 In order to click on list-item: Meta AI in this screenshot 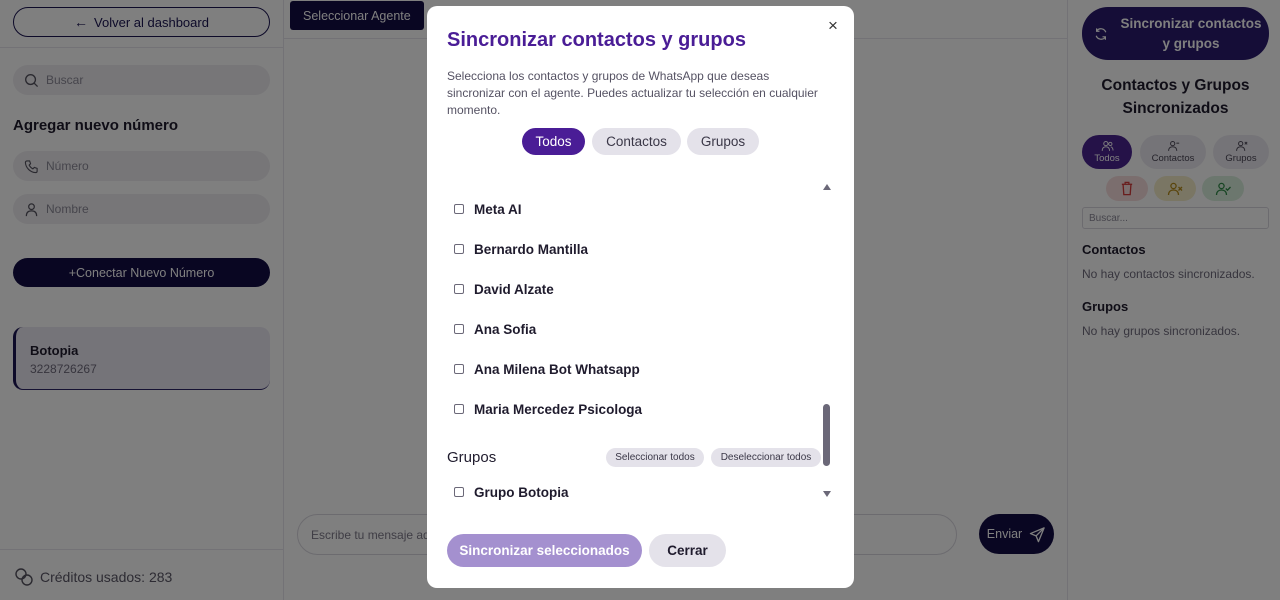, I will do `click(484, 209)`.